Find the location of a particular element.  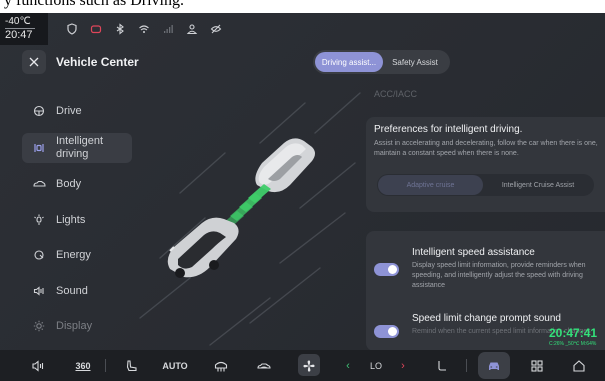

sidebar-item-intelligent-driving: Intelligent driving is located at coordinates (77, 147).